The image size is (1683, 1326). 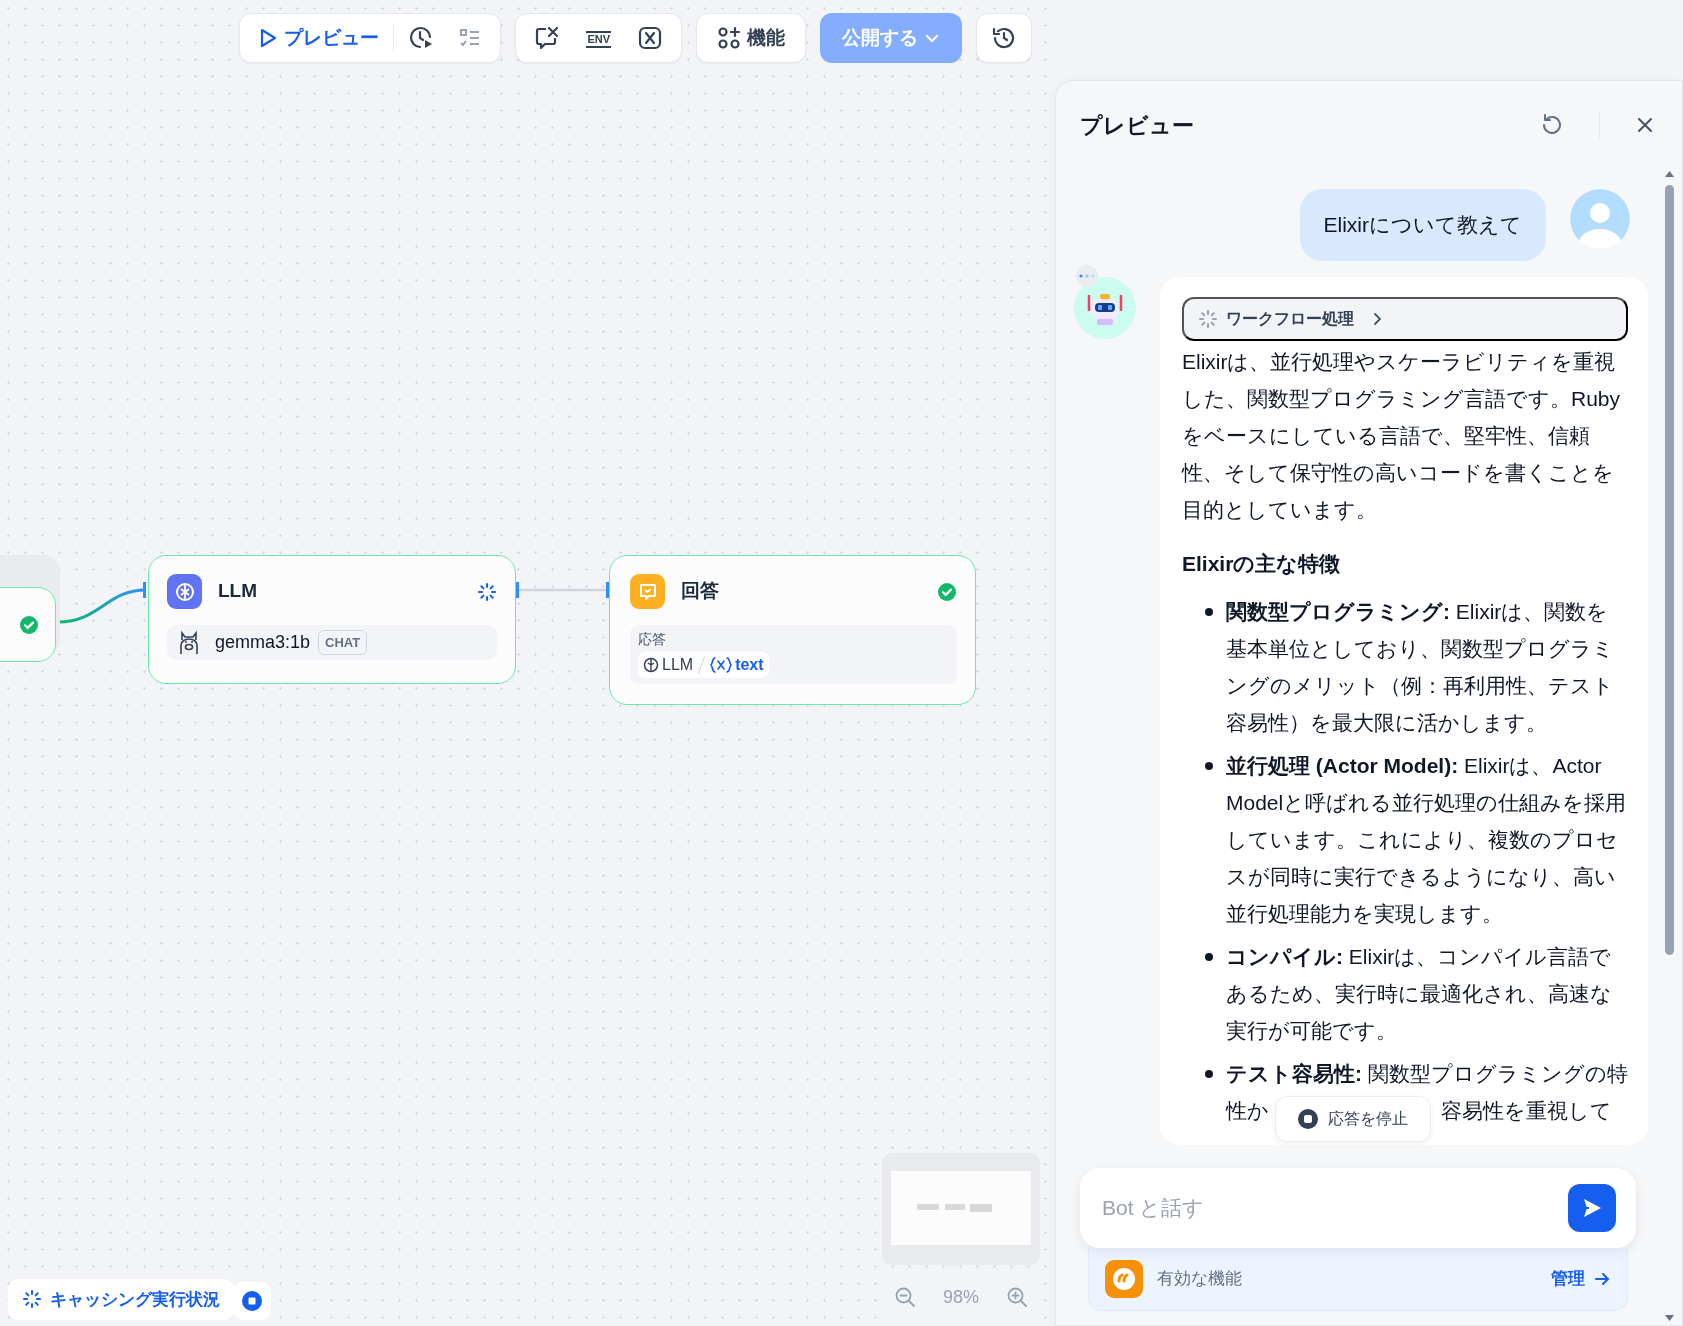 What do you see at coordinates (1592, 1208) in the screenshot?
I see `send-button` at bounding box center [1592, 1208].